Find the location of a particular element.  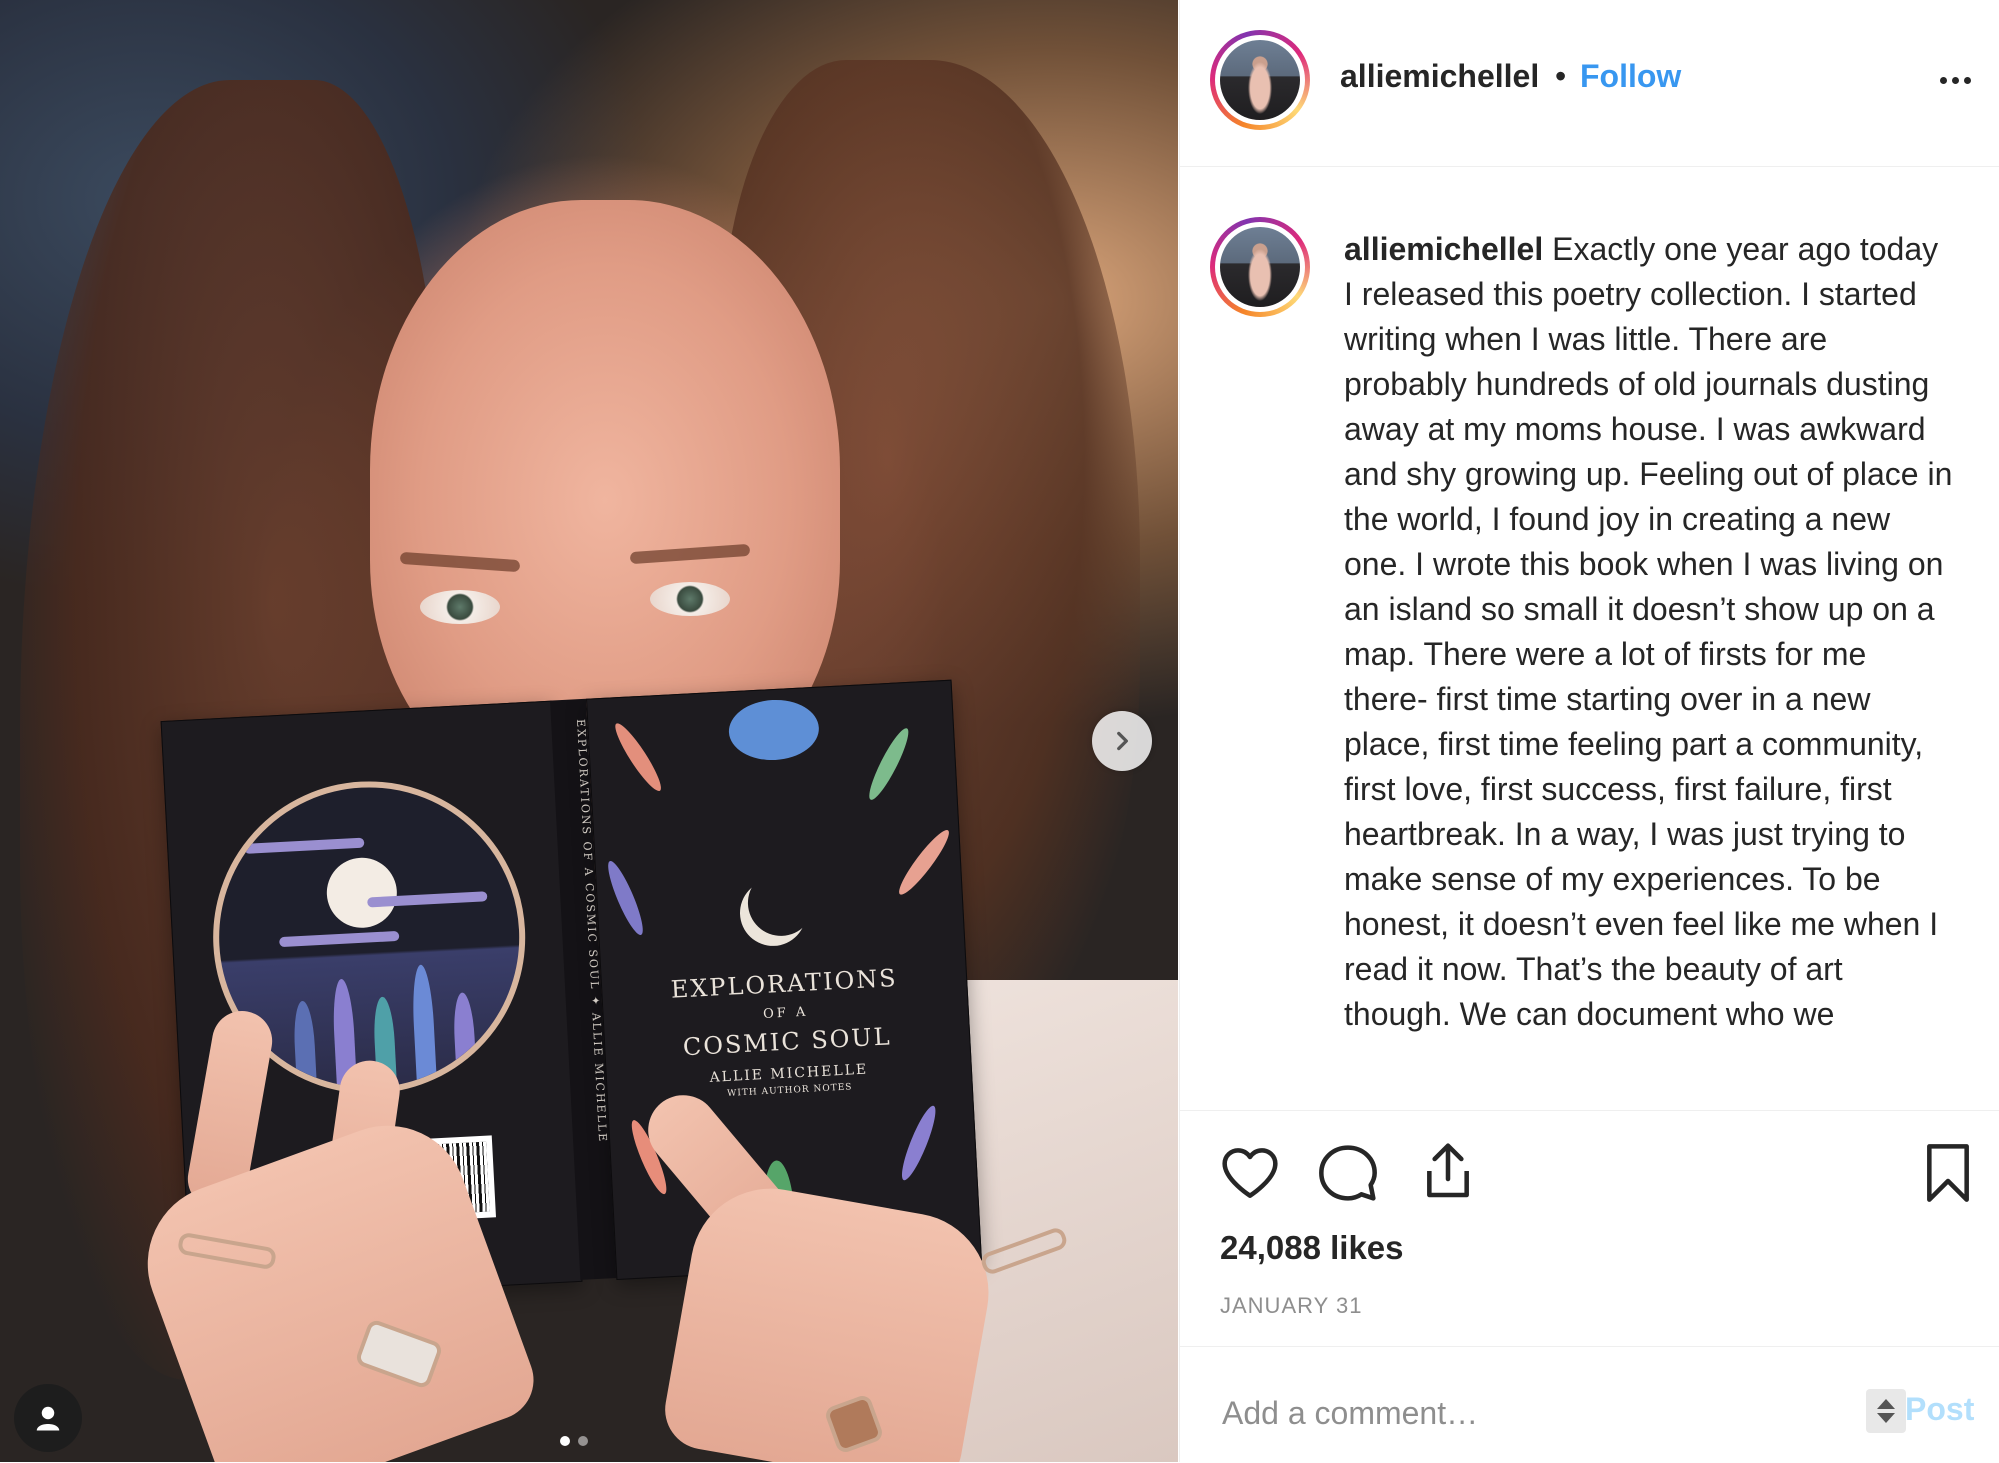

share-button is located at coordinates (1448, 1171).